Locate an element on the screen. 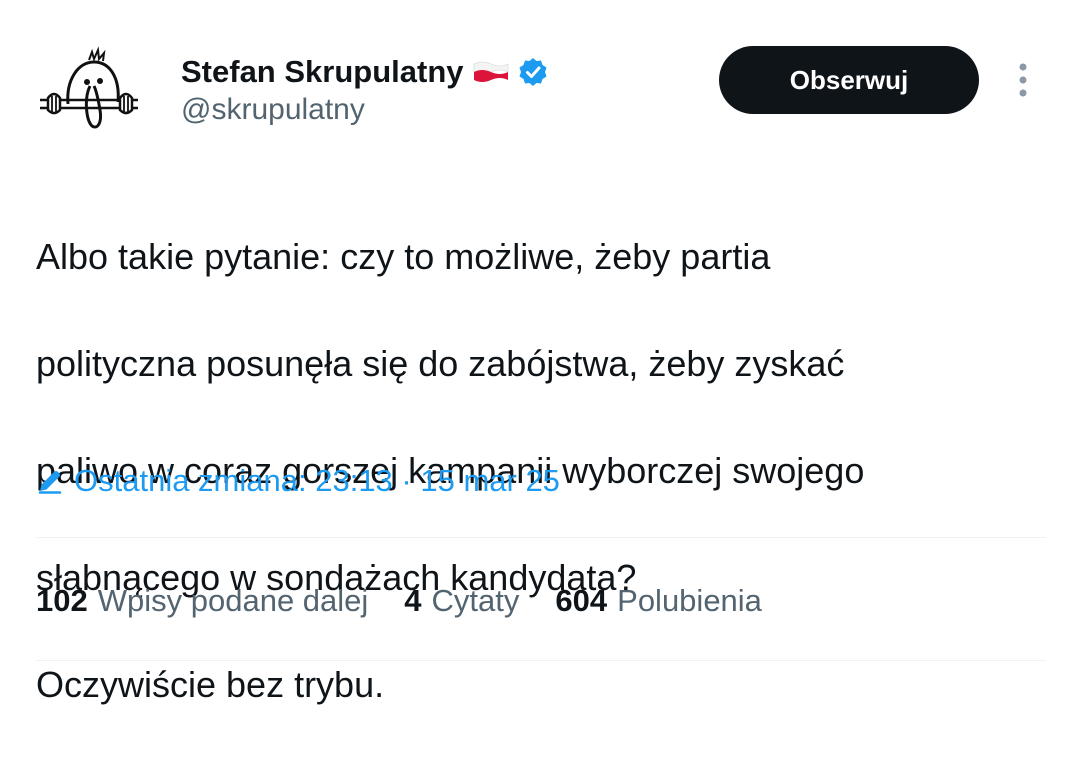 The width and height of the screenshot is (1080, 765). likes-stat: 604 Polubienia is located at coordinates (658, 601).